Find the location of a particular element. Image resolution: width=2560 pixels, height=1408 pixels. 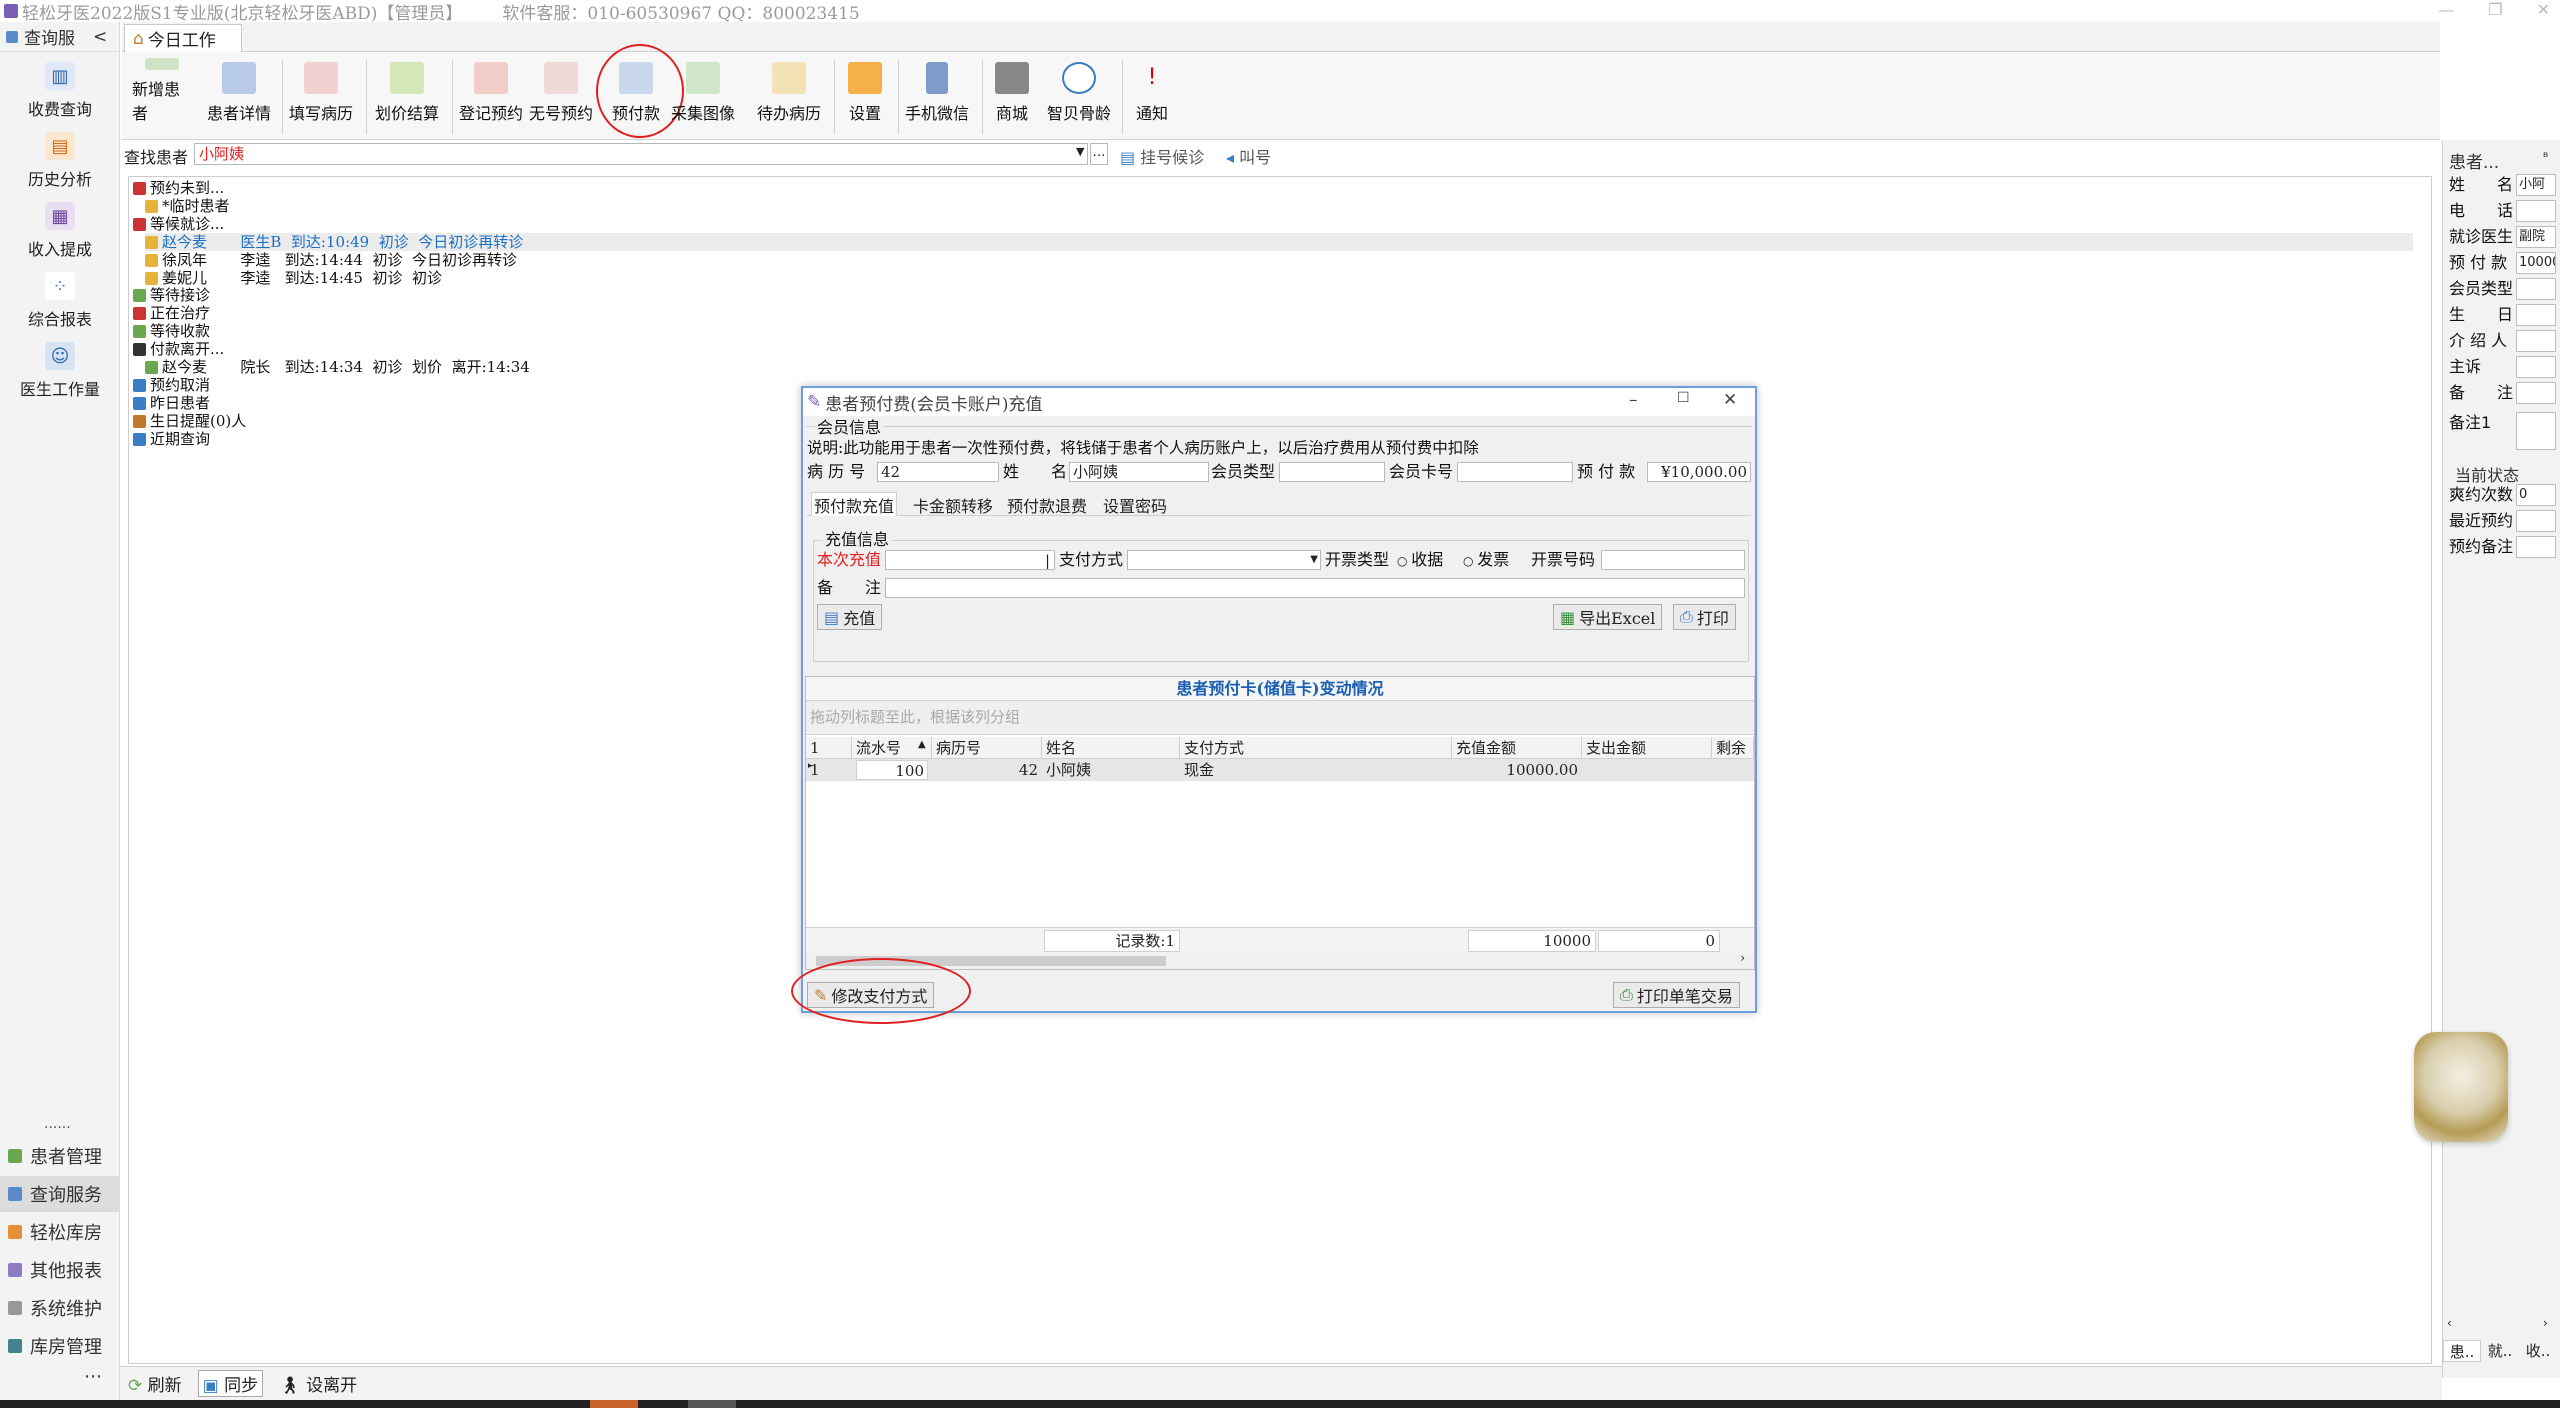

tree-node: 赵今麦 院长 到达:14:34 初诊 划价 离开:14:34 is located at coordinates (337, 367).